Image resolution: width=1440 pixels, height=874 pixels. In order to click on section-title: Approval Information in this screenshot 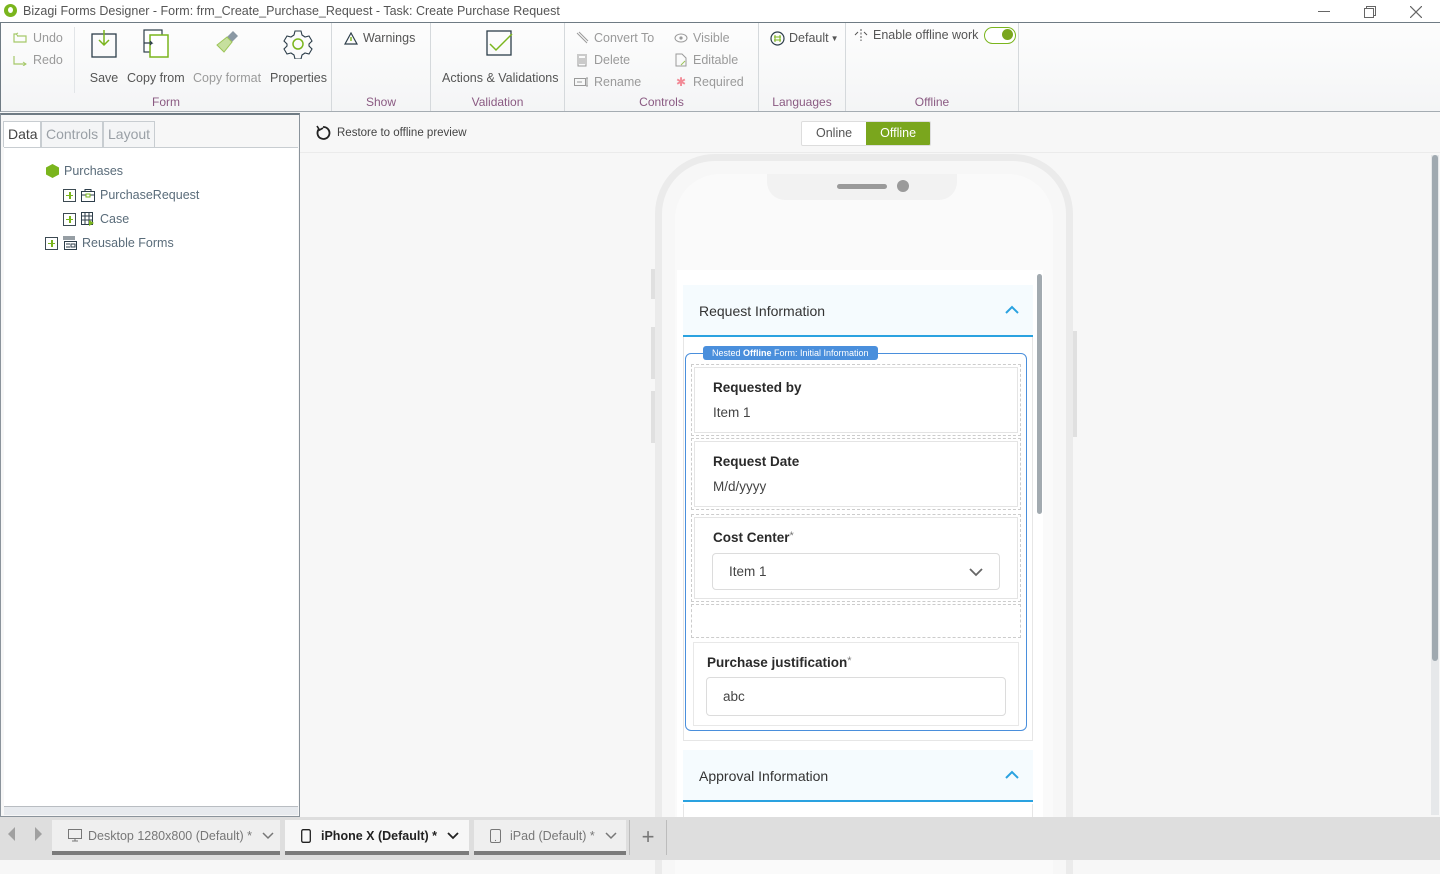, I will do `click(764, 776)`.